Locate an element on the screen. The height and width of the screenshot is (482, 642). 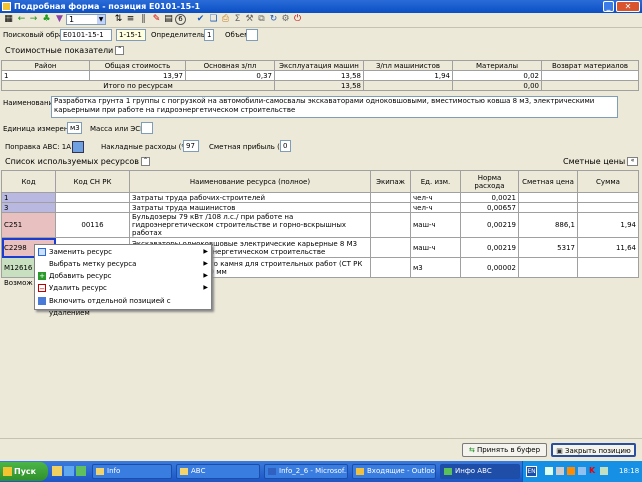
menu-item-select-mark: Выбрать метку ресурса ▶ is located at coordinates (123, 264).